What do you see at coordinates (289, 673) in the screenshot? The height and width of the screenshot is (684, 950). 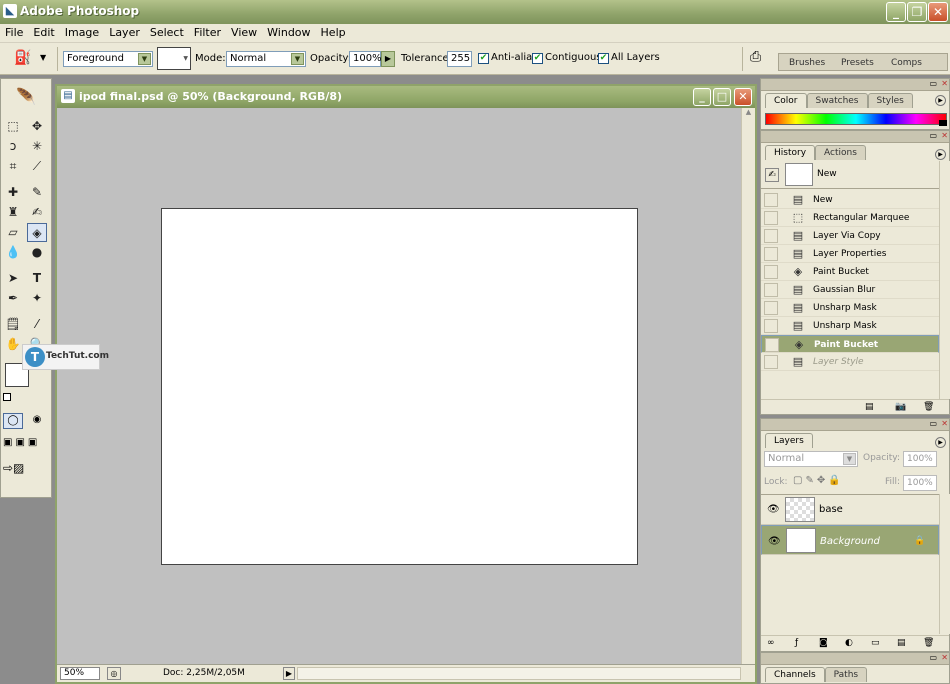 I see `status-menu-arrow-icon: ▶` at bounding box center [289, 673].